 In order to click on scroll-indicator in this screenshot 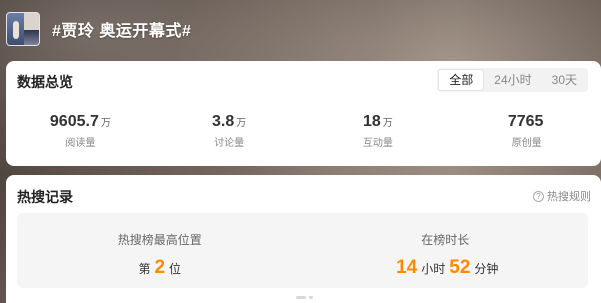, I will do `click(304, 297)`.